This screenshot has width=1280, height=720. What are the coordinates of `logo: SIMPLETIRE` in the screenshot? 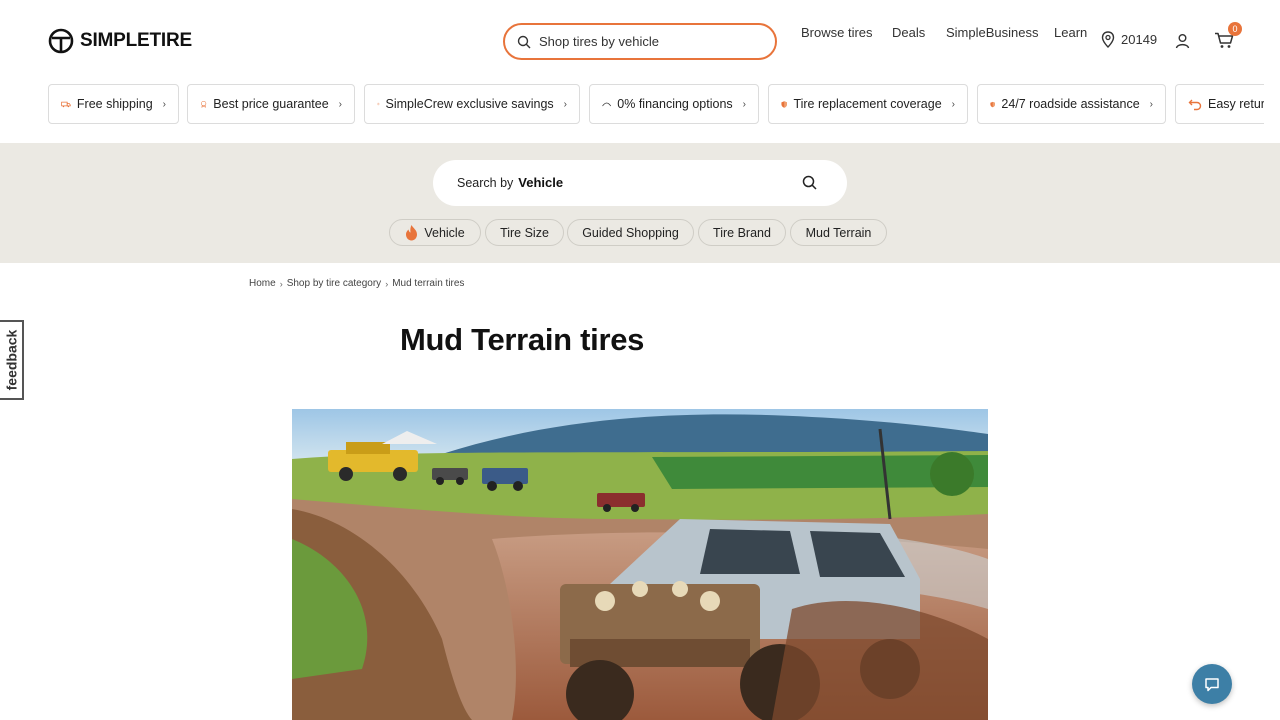 It's located at (120, 41).